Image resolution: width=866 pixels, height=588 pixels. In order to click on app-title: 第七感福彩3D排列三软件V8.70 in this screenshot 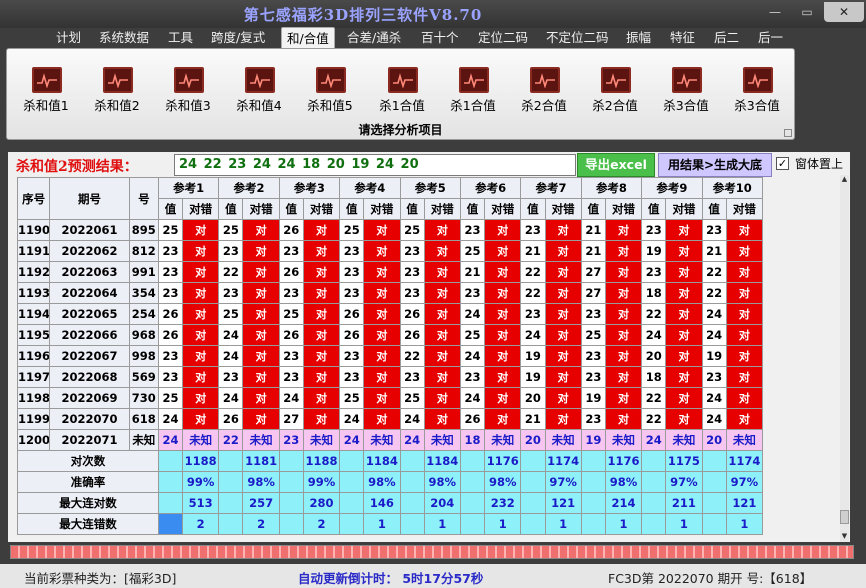, I will do `click(363, 15)`.